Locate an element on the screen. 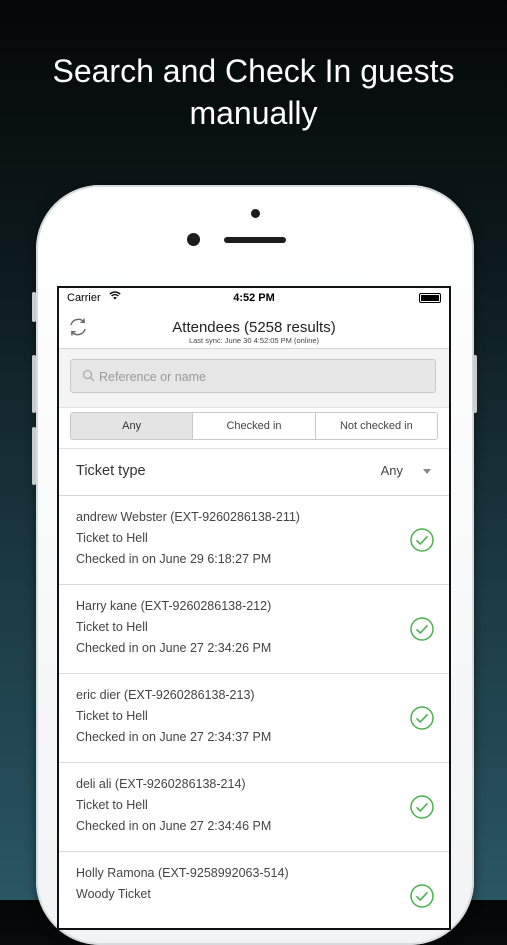 The width and height of the screenshot is (507, 945). segment-checked-in: Checked in is located at coordinates (253, 426).